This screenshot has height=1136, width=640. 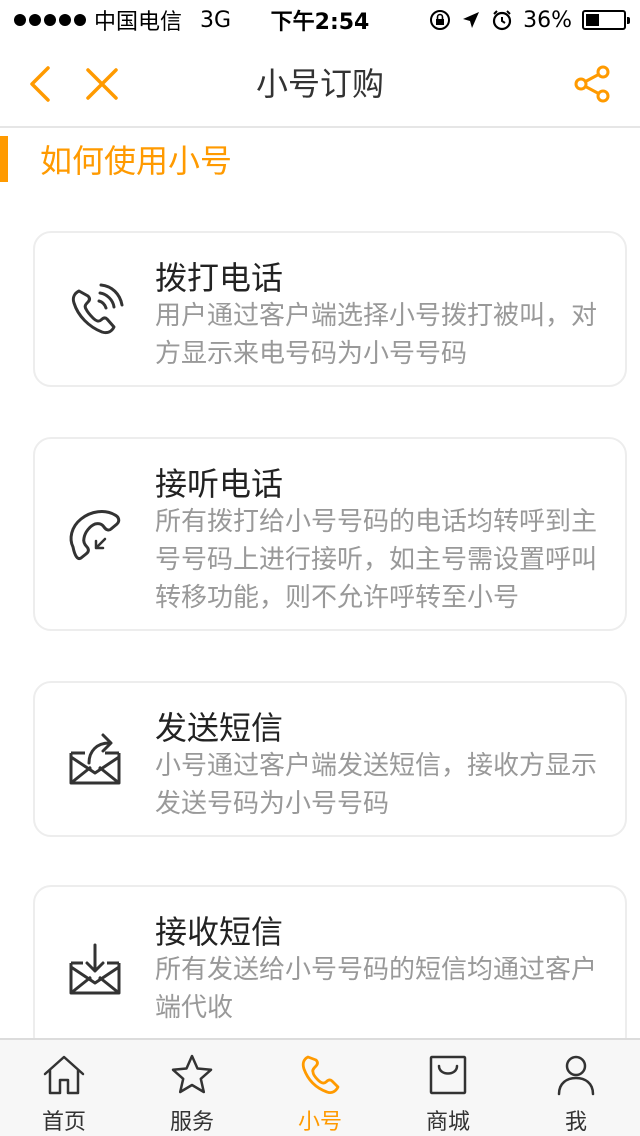 I want to click on tab-label: 我, so click(x=575, y=1122).